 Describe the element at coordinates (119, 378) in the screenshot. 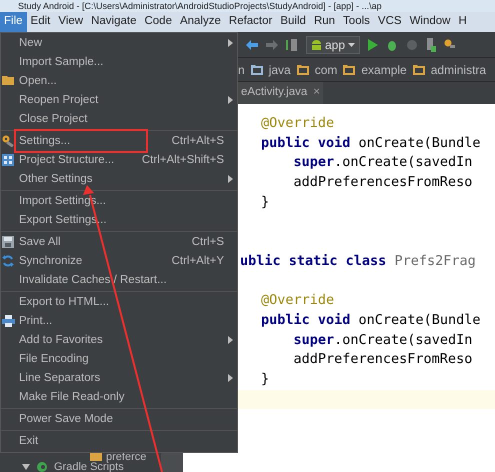

I see `menu-item: Line Separators` at that location.